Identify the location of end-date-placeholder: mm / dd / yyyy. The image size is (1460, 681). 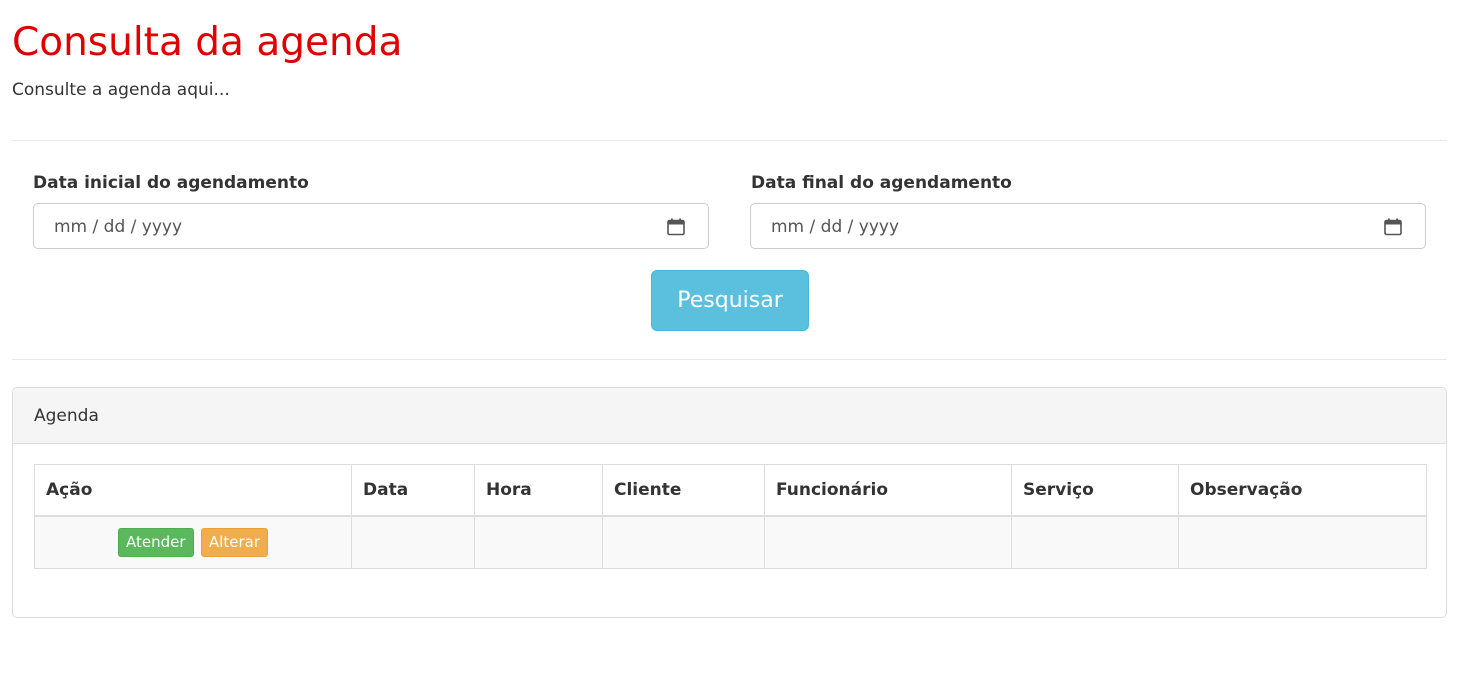
(835, 227).